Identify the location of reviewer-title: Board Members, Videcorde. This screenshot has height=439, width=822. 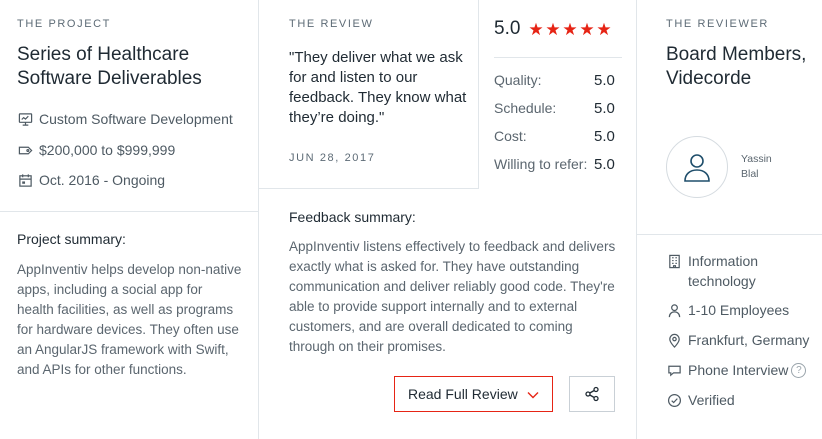
(736, 66).